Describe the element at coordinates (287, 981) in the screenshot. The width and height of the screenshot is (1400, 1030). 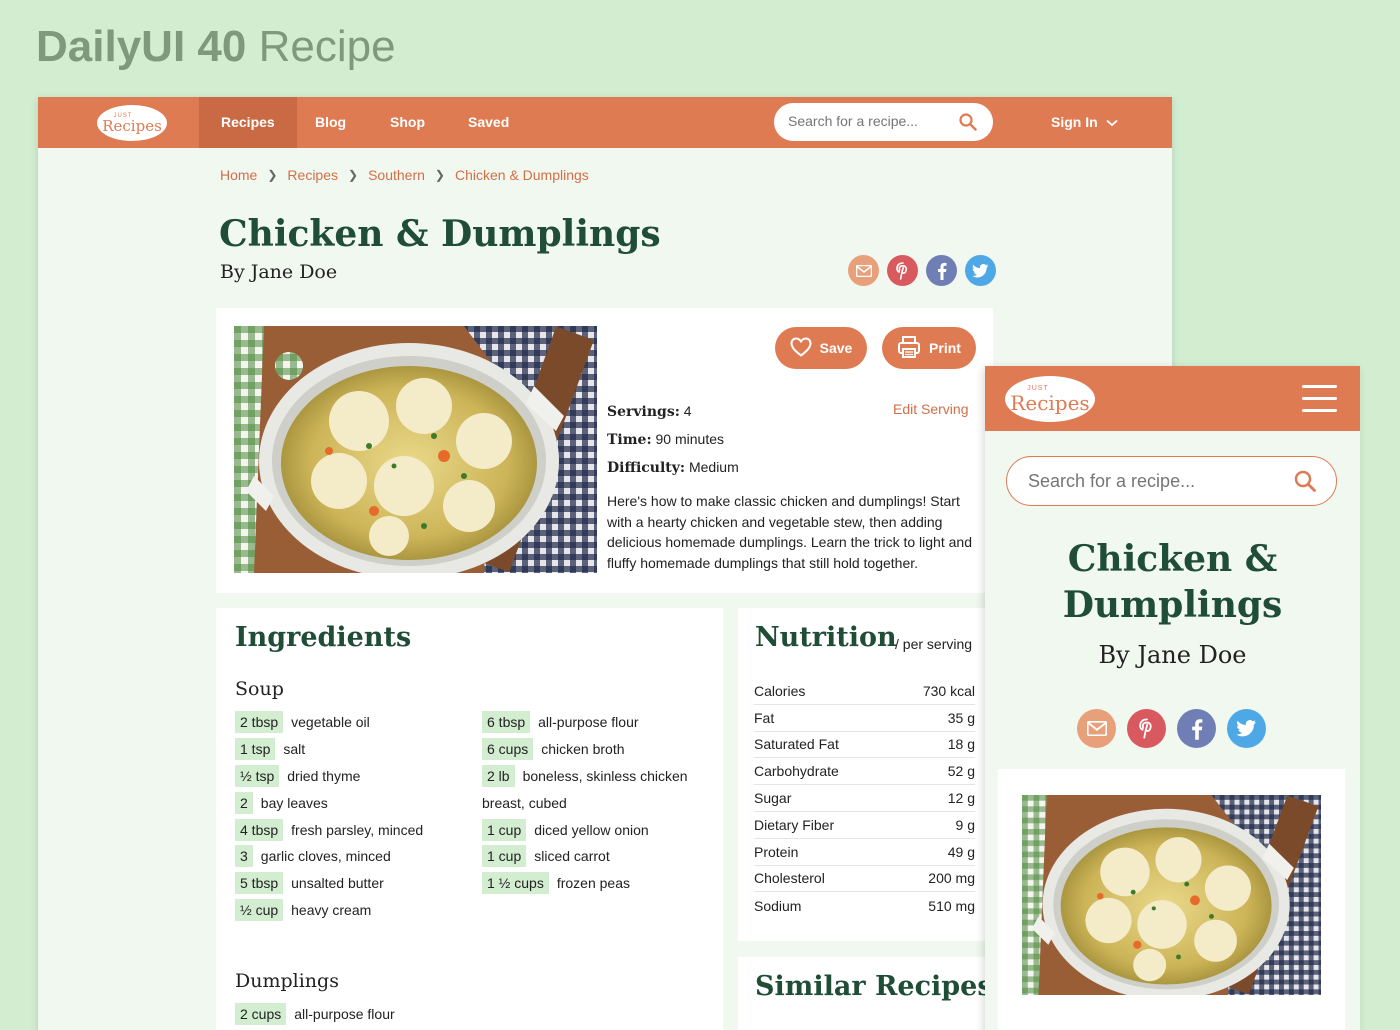
I see `dumplings-title: Dumplings` at that location.